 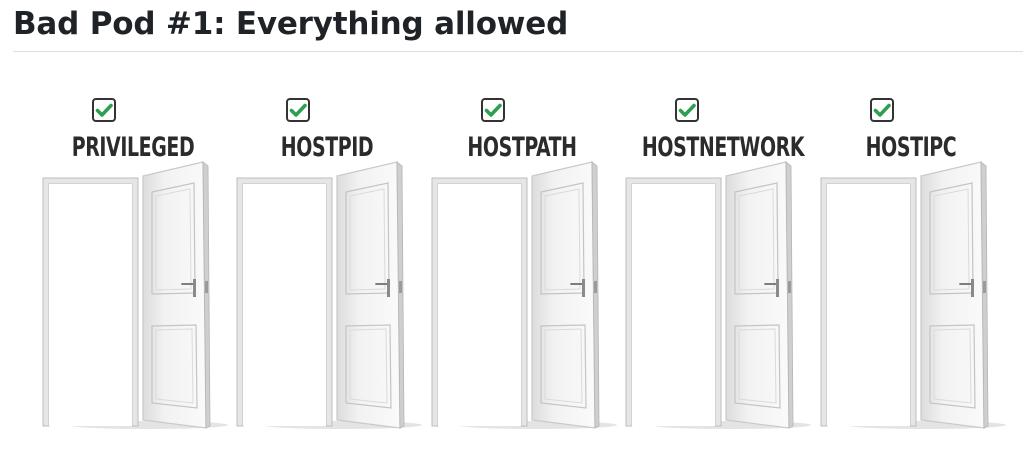 What do you see at coordinates (518, 51) in the screenshot?
I see `title-divider` at bounding box center [518, 51].